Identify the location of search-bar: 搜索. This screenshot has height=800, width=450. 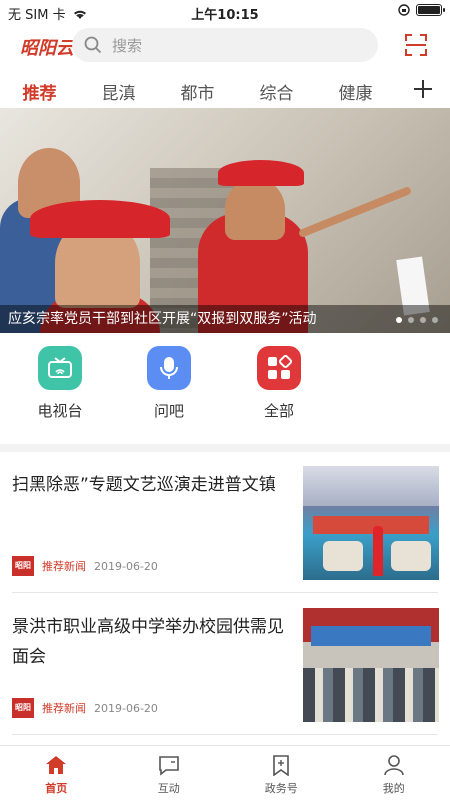
(225, 45).